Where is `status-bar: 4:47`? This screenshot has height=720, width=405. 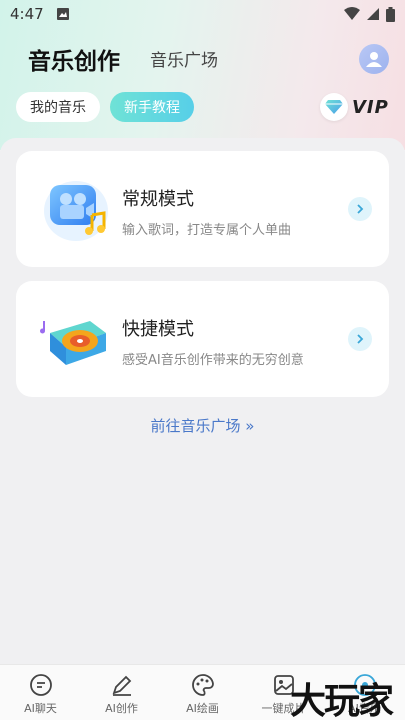
status-bar: 4:47 is located at coordinates (202, 14).